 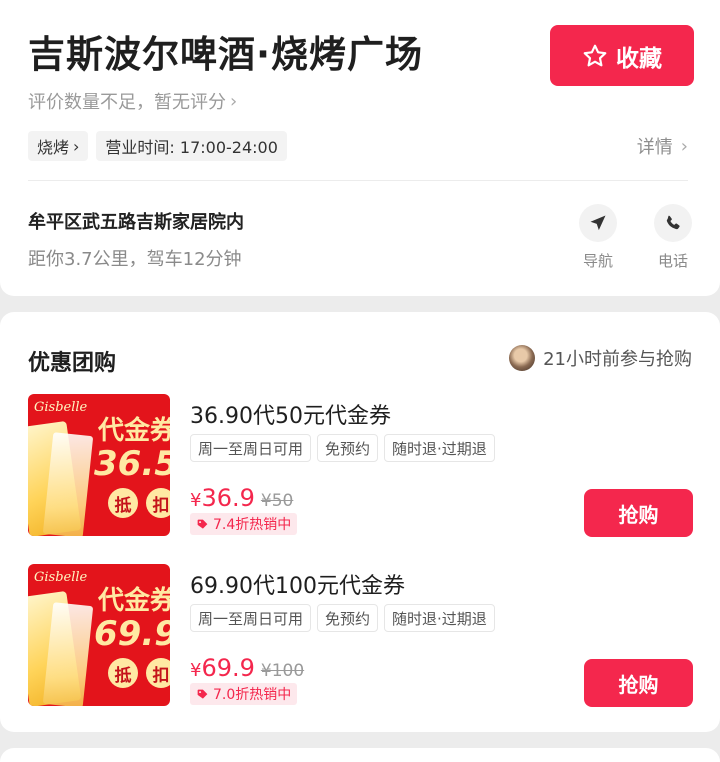 I want to click on deals-section-title: 优惠团购, so click(x=72, y=363).